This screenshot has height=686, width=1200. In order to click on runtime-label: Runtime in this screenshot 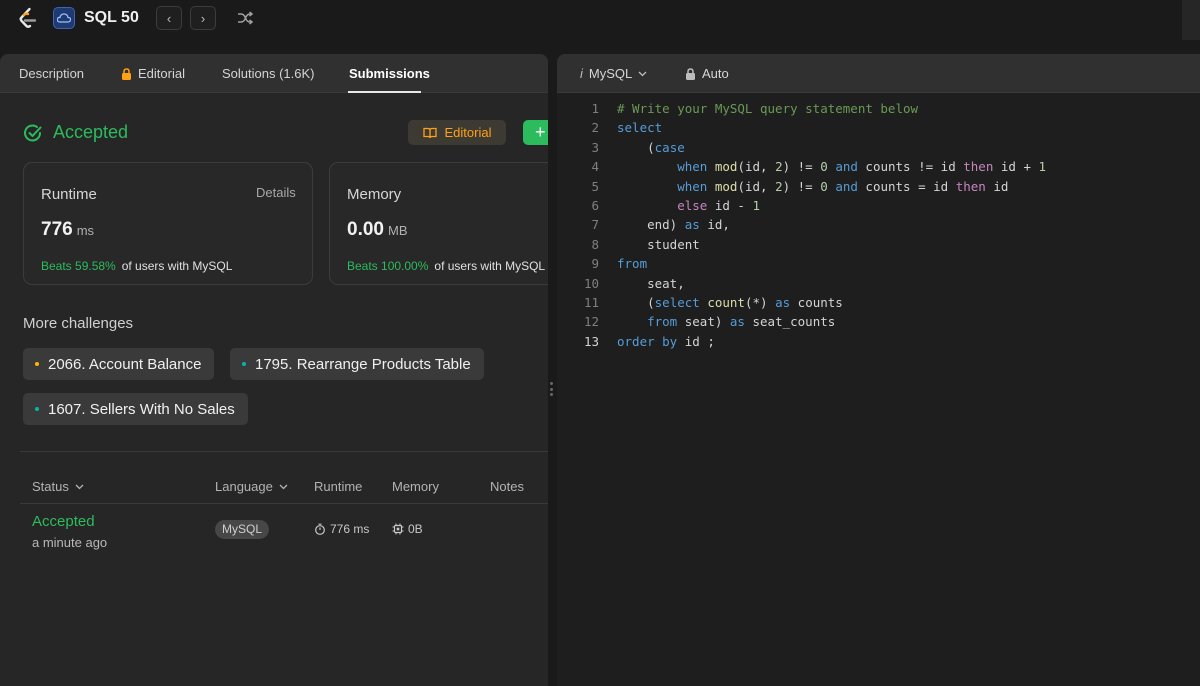, I will do `click(69, 194)`.